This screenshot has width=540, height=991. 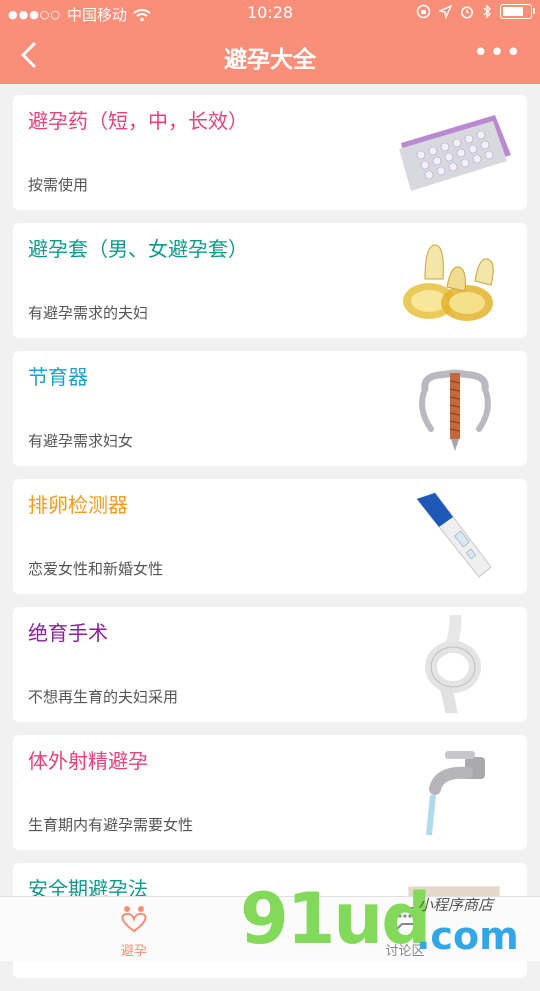 I want to click on navigation-bar: 避孕大全 •••, so click(x=270, y=56).